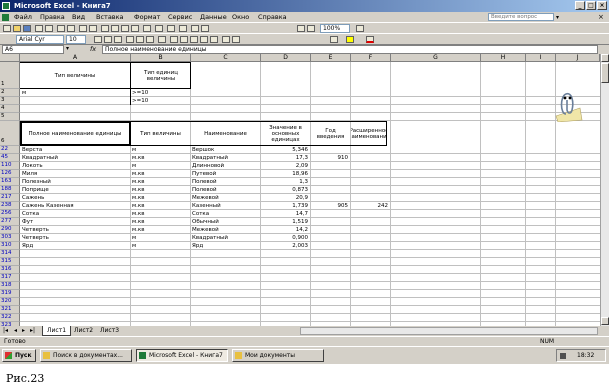  Describe the element at coordinates (15, 330) in the screenshot. I see `prev-sheet-icon: ◂` at that location.